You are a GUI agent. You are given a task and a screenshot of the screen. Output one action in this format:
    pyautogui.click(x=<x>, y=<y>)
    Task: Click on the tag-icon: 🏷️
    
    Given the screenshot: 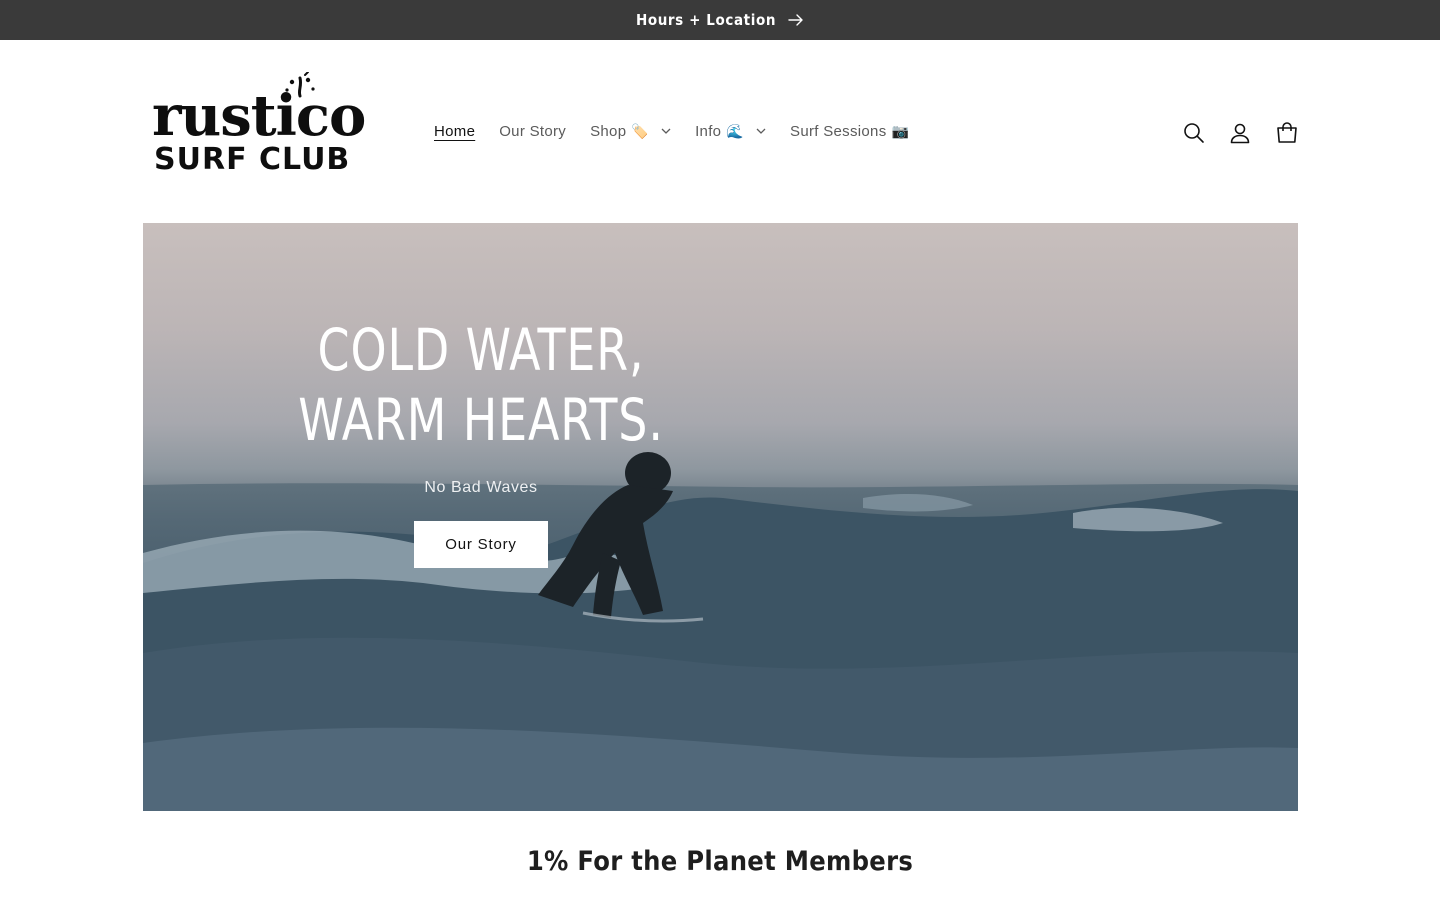 What is the action you would take?
    pyautogui.click(x=640, y=130)
    